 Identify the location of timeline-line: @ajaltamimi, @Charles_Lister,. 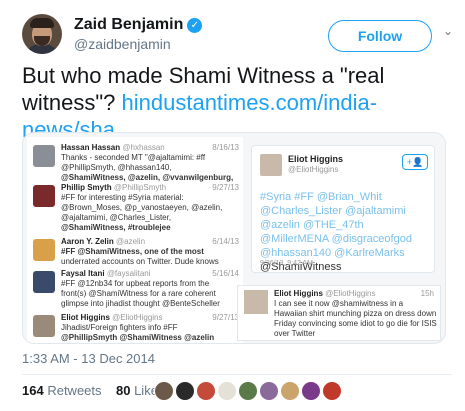
(116, 217).